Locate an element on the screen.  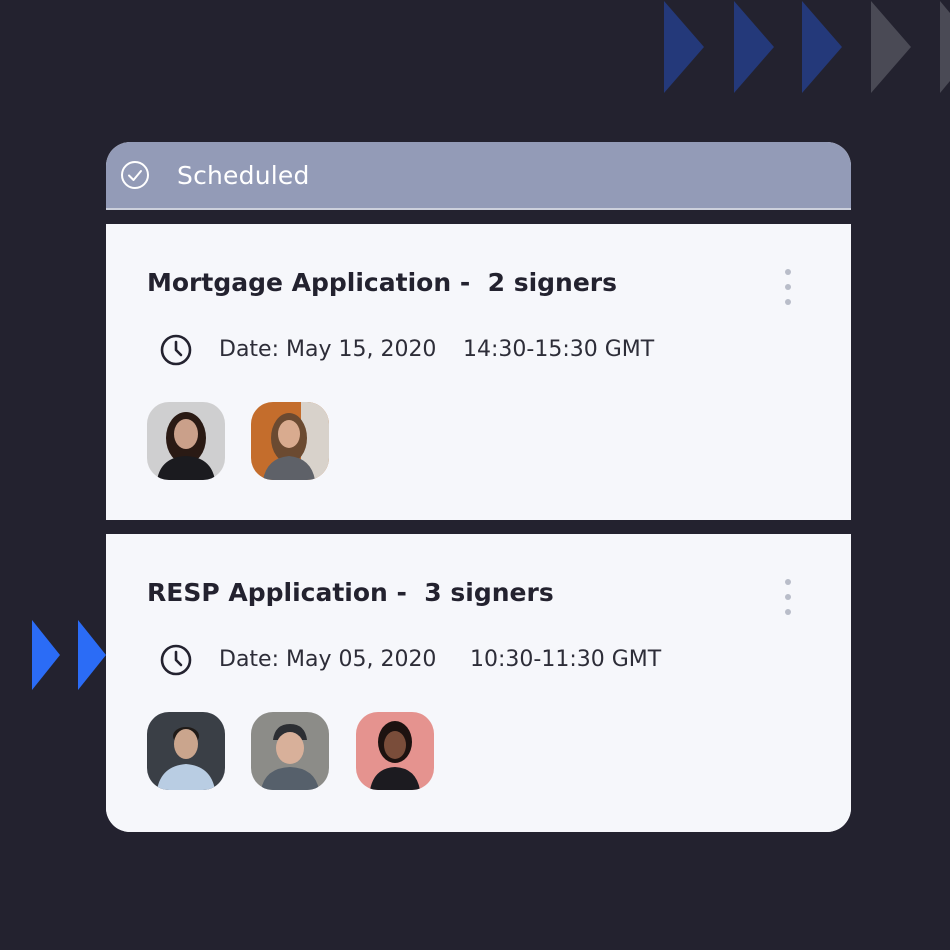
status-header: Scheduled is located at coordinates (478, 176).